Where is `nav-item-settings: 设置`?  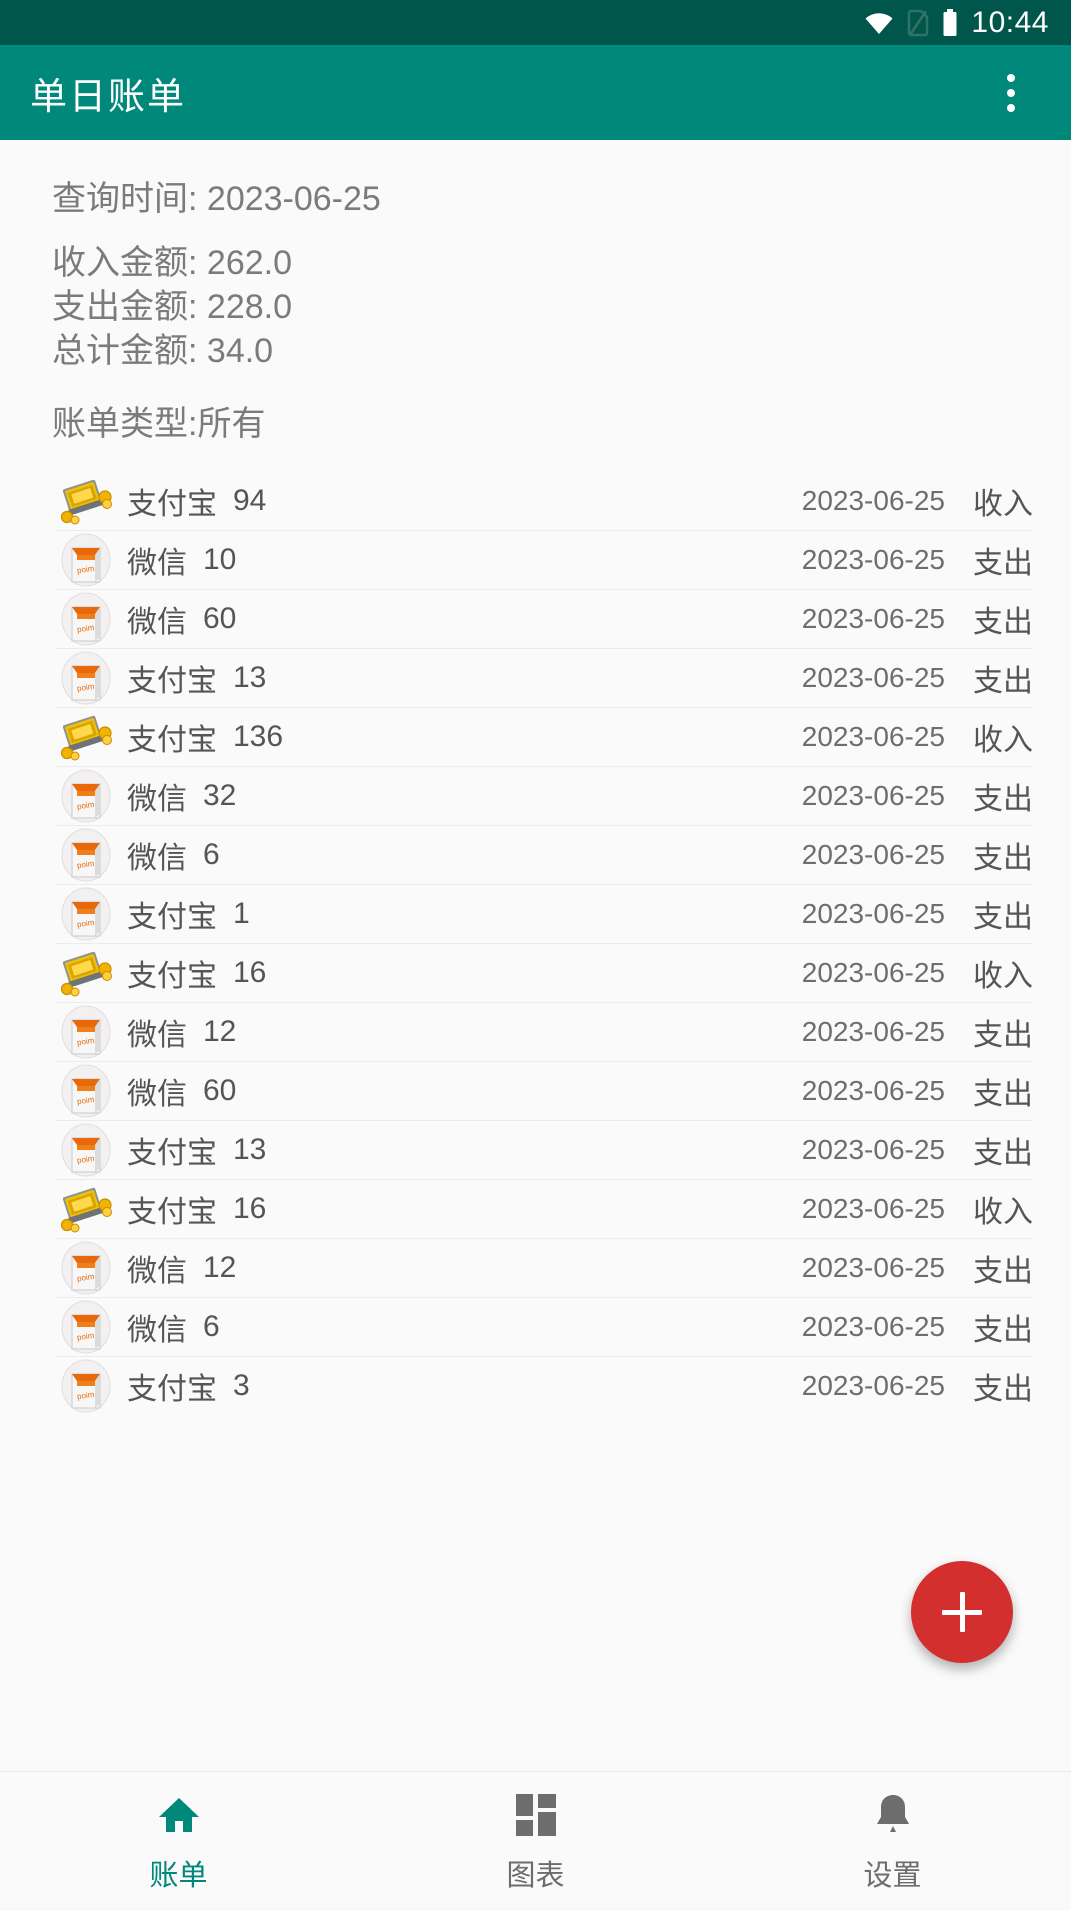 nav-item-settings: 设置 is located at coordinates (892, 1841).